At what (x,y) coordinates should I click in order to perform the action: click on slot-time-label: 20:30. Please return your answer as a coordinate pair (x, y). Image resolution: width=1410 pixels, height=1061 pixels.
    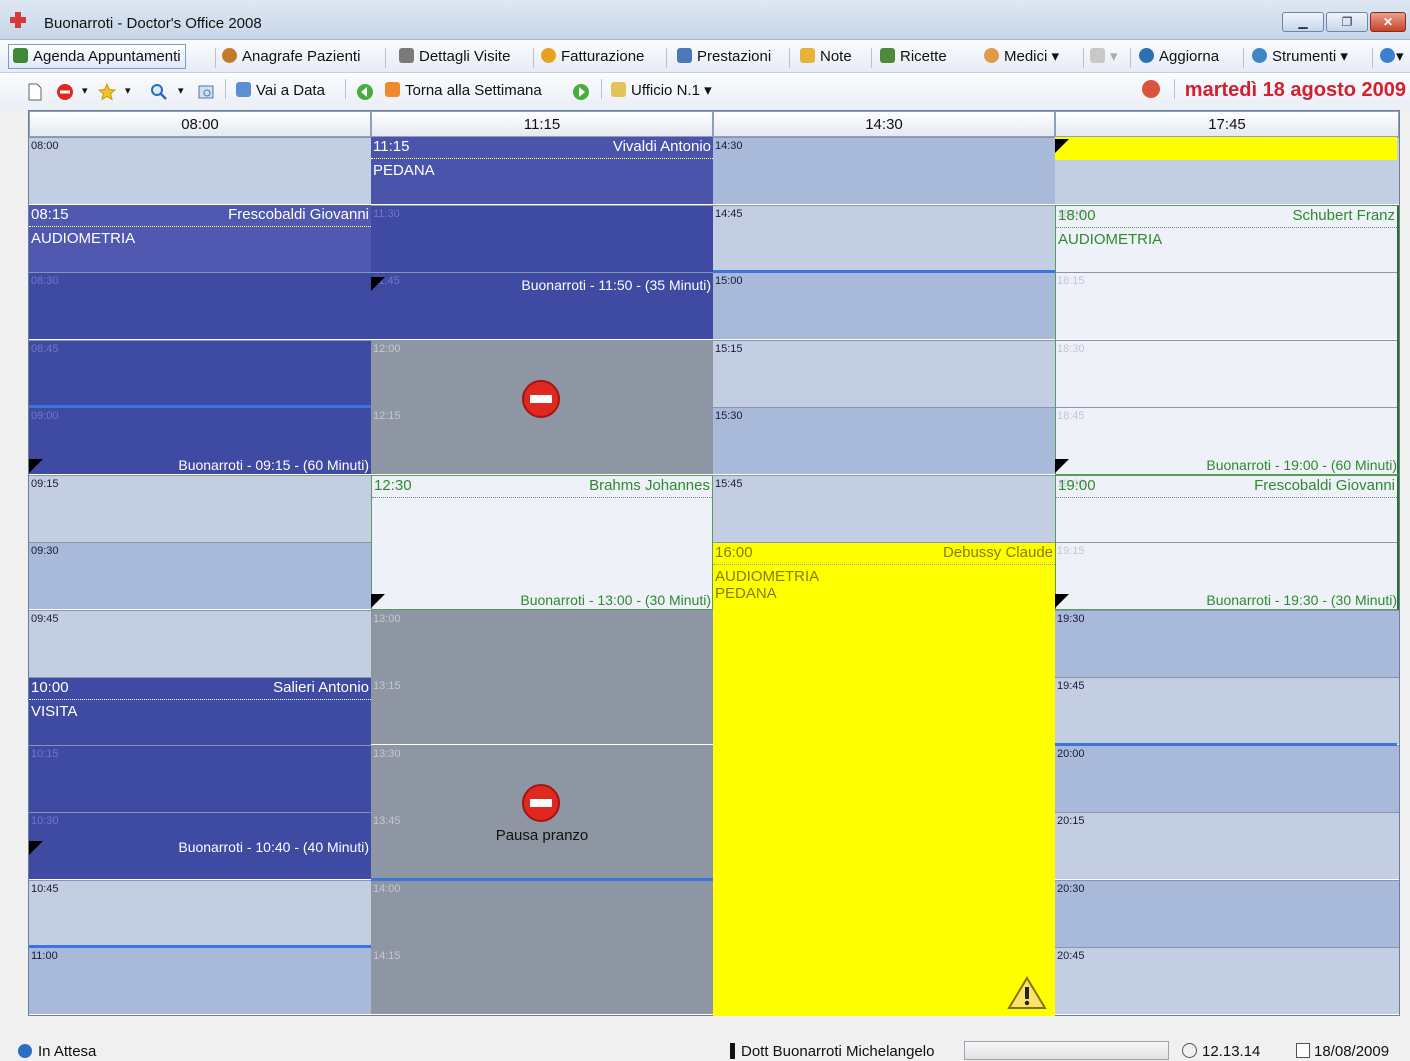
    Looking at the image, I should click on (1071, 888).